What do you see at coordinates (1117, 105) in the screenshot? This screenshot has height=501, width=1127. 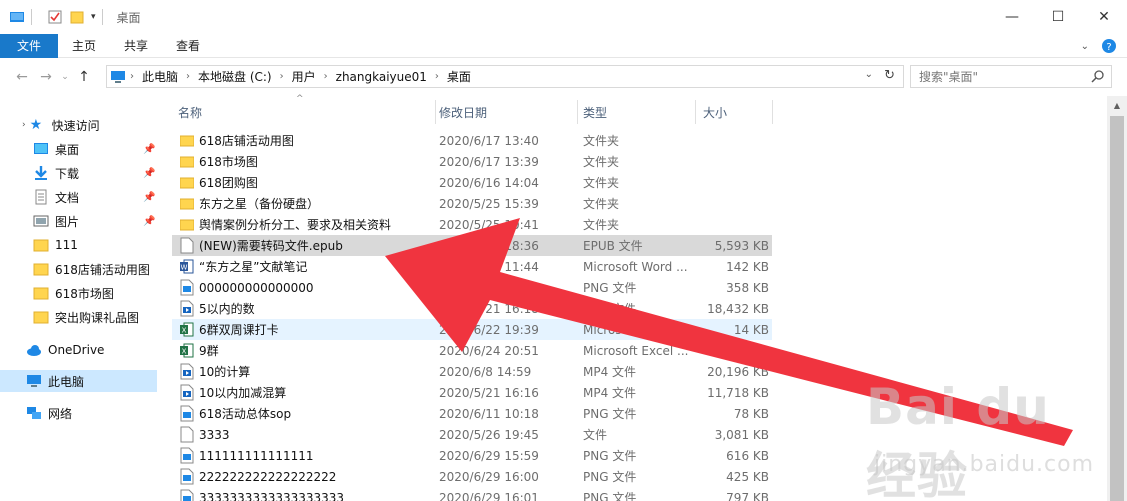 I see `scroll-up-icon: ▲` at bounding box center [1117, 105].